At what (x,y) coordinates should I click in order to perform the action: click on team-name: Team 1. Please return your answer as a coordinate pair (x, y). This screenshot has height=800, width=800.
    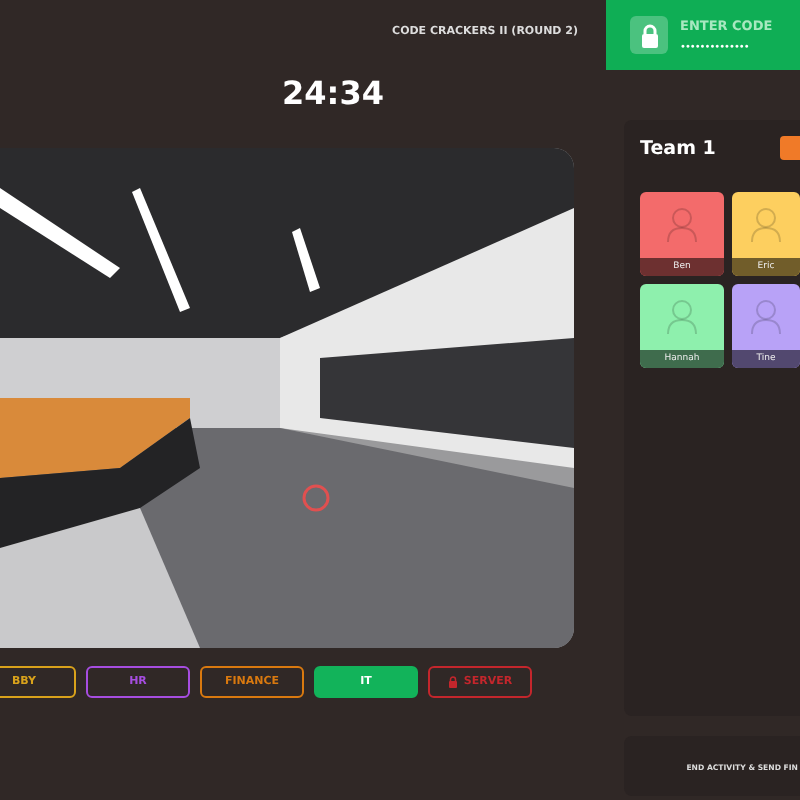
    Looking at the image, I should click on (678, 148).